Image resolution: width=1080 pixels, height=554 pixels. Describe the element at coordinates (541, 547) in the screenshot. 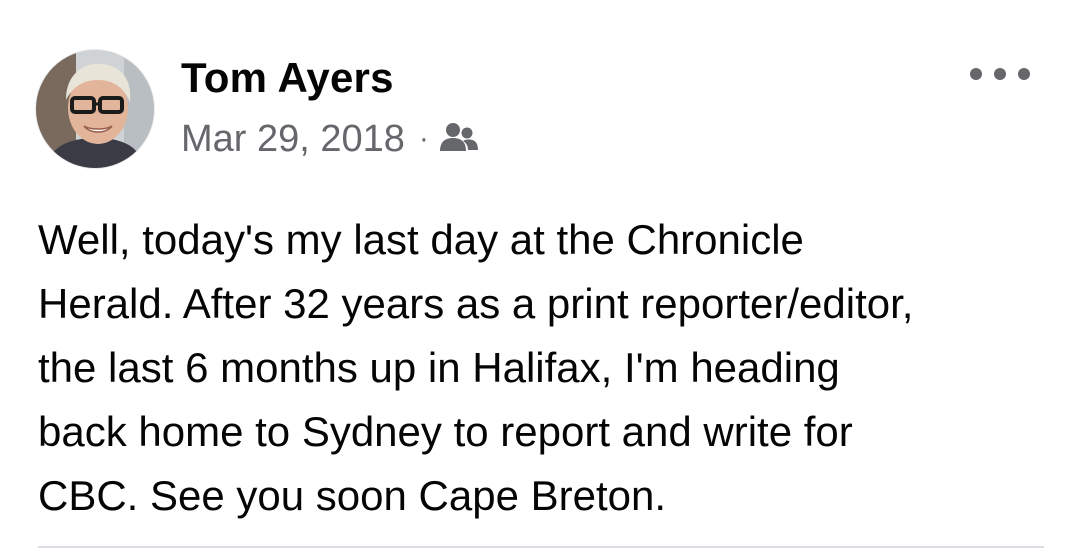

I see `post-divider` at that location.